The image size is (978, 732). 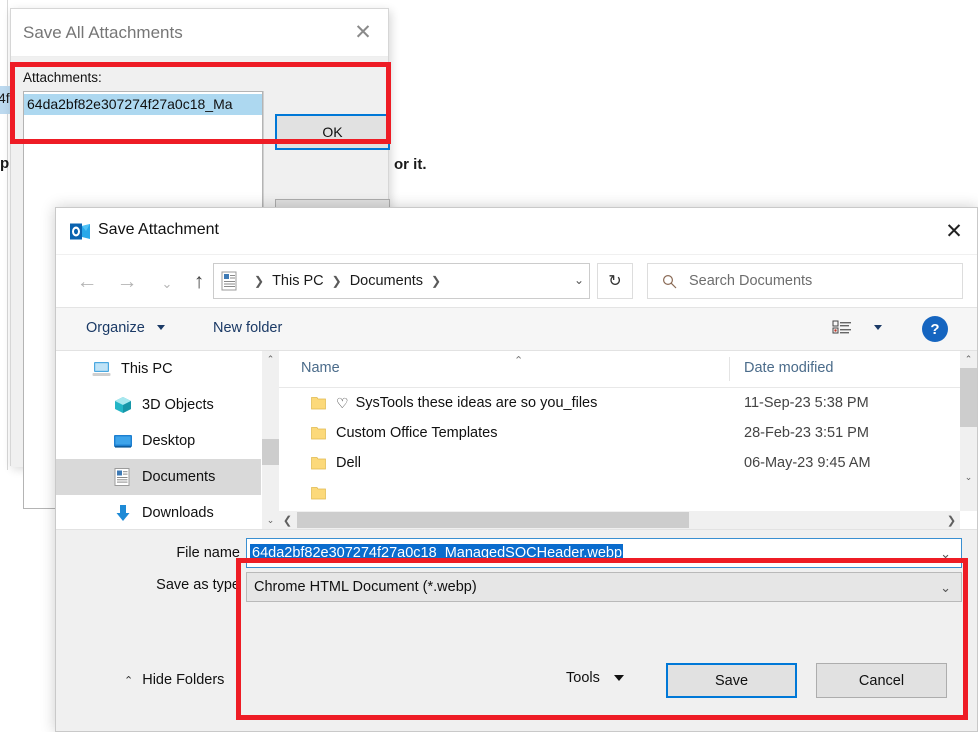 What do you see at coordinates (751, 281) in the screenshot?
I see `search-placeholder: Search Documents` at bounding box center [751, 281].